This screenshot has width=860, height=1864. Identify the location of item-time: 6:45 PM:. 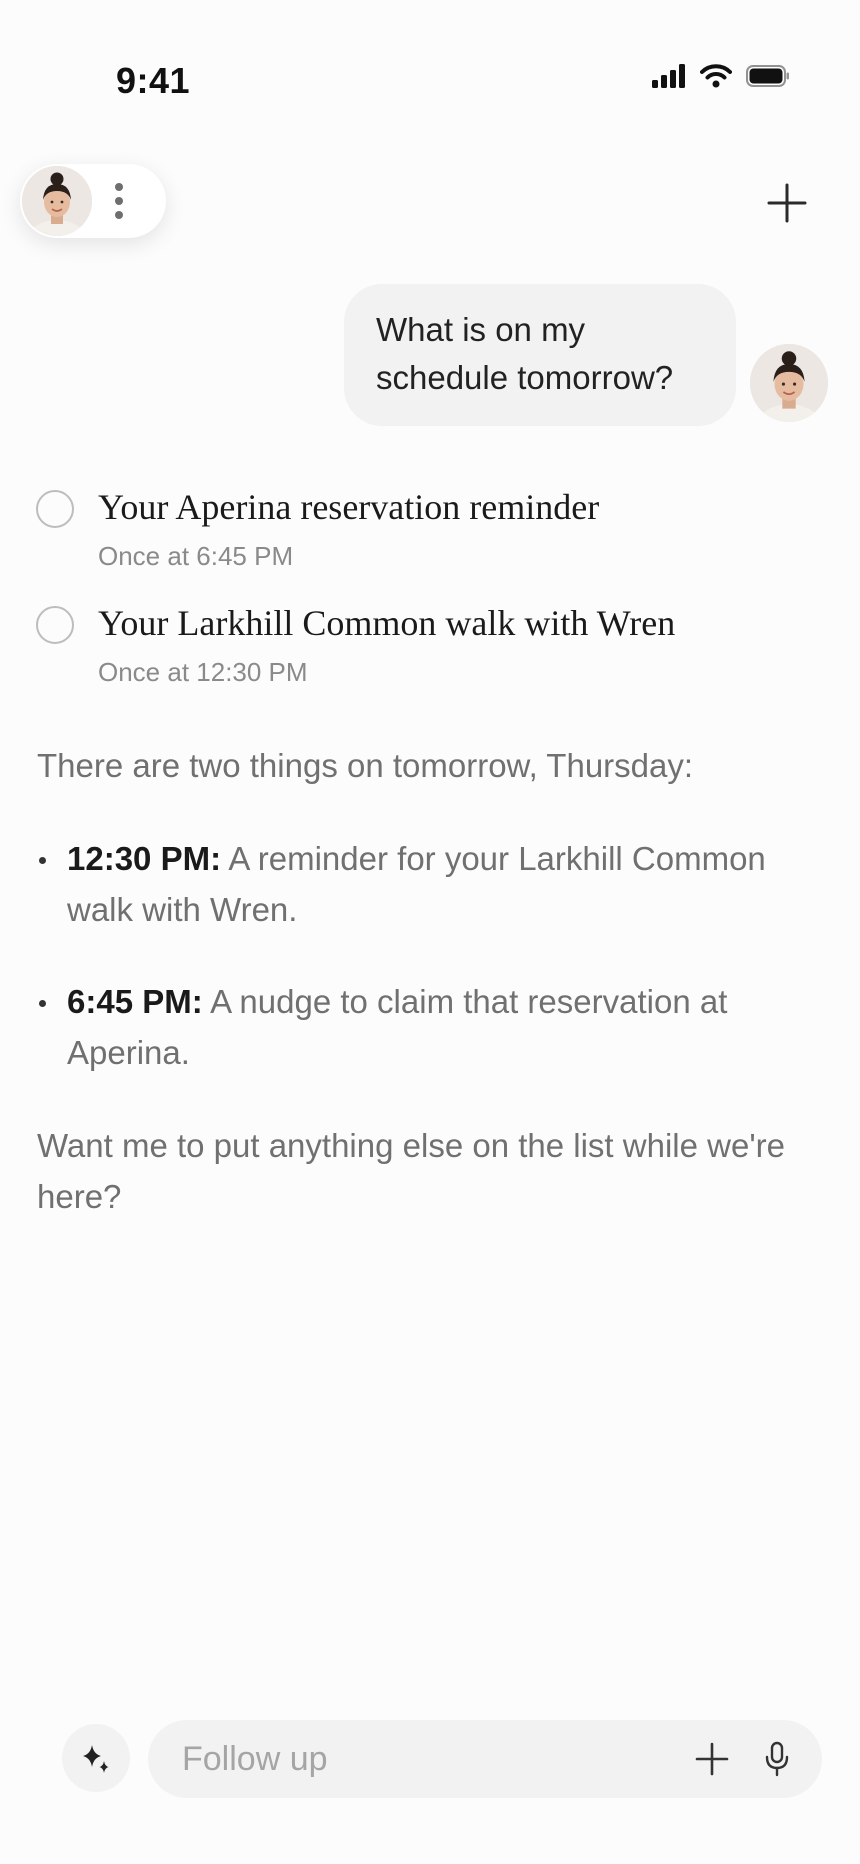
(135, 1001).